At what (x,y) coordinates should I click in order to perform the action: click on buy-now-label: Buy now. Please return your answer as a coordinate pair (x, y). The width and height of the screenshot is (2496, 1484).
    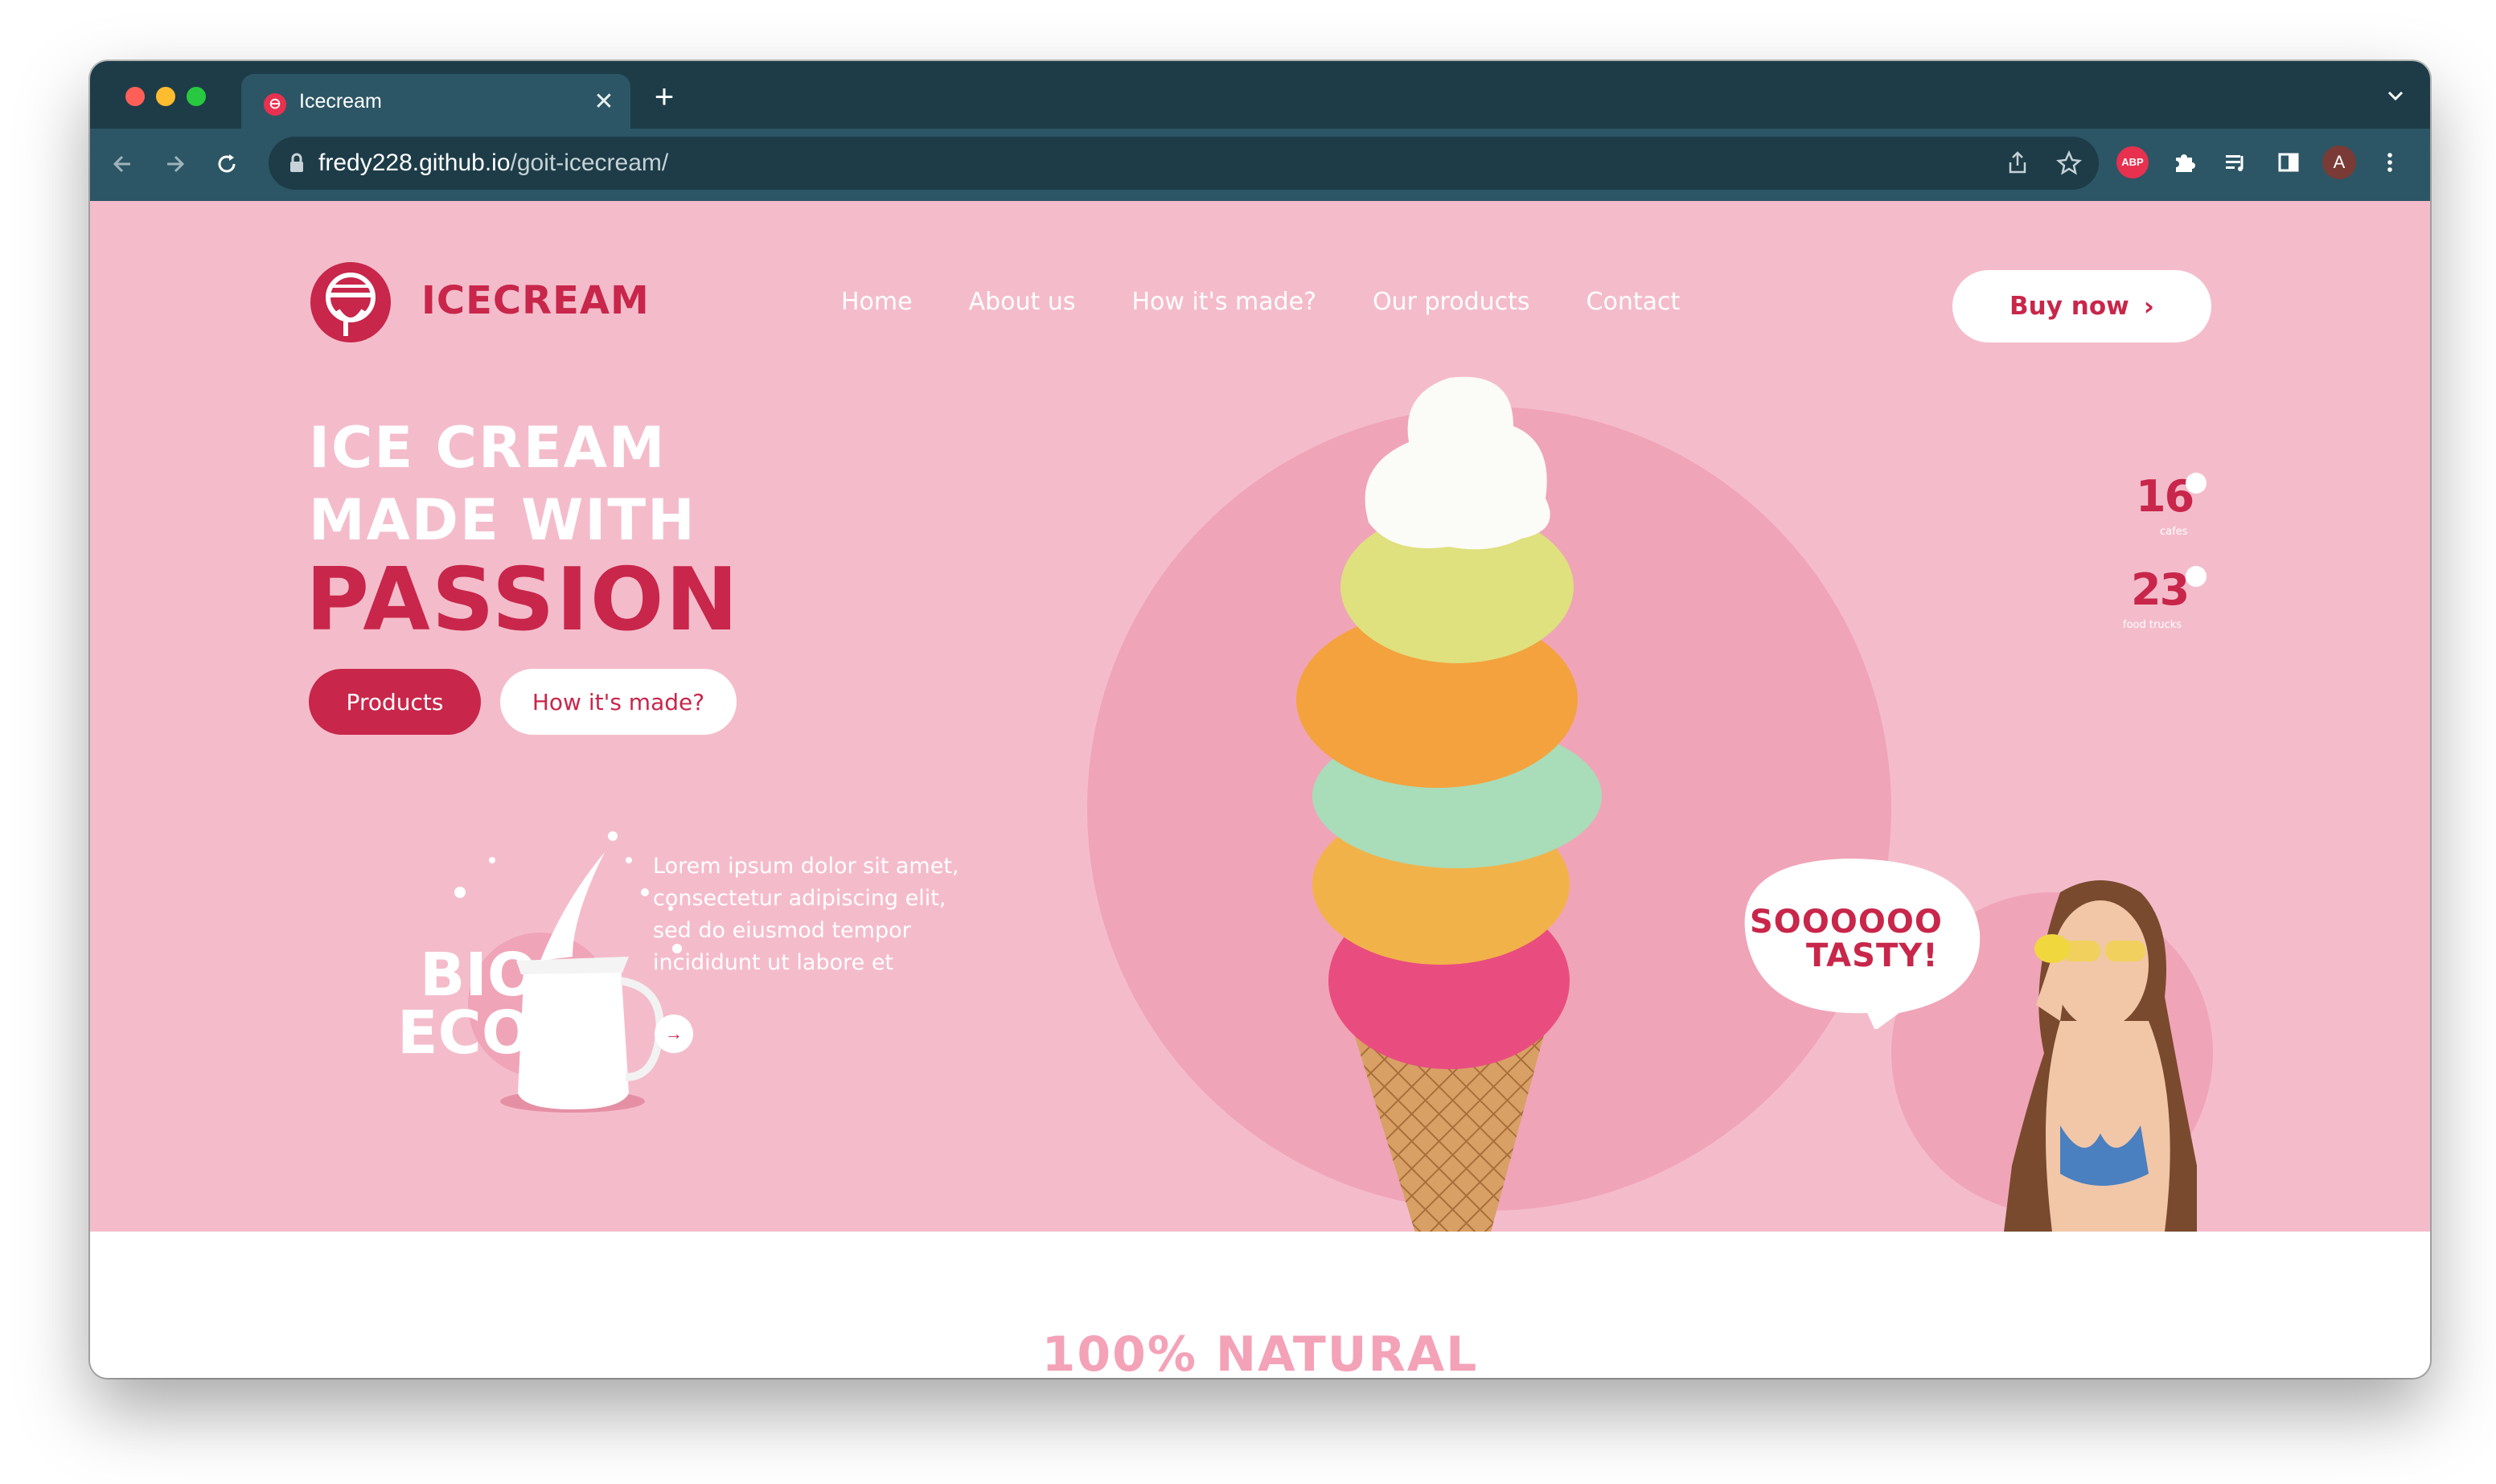
    Looking at the image, I should click on (2070, 307).